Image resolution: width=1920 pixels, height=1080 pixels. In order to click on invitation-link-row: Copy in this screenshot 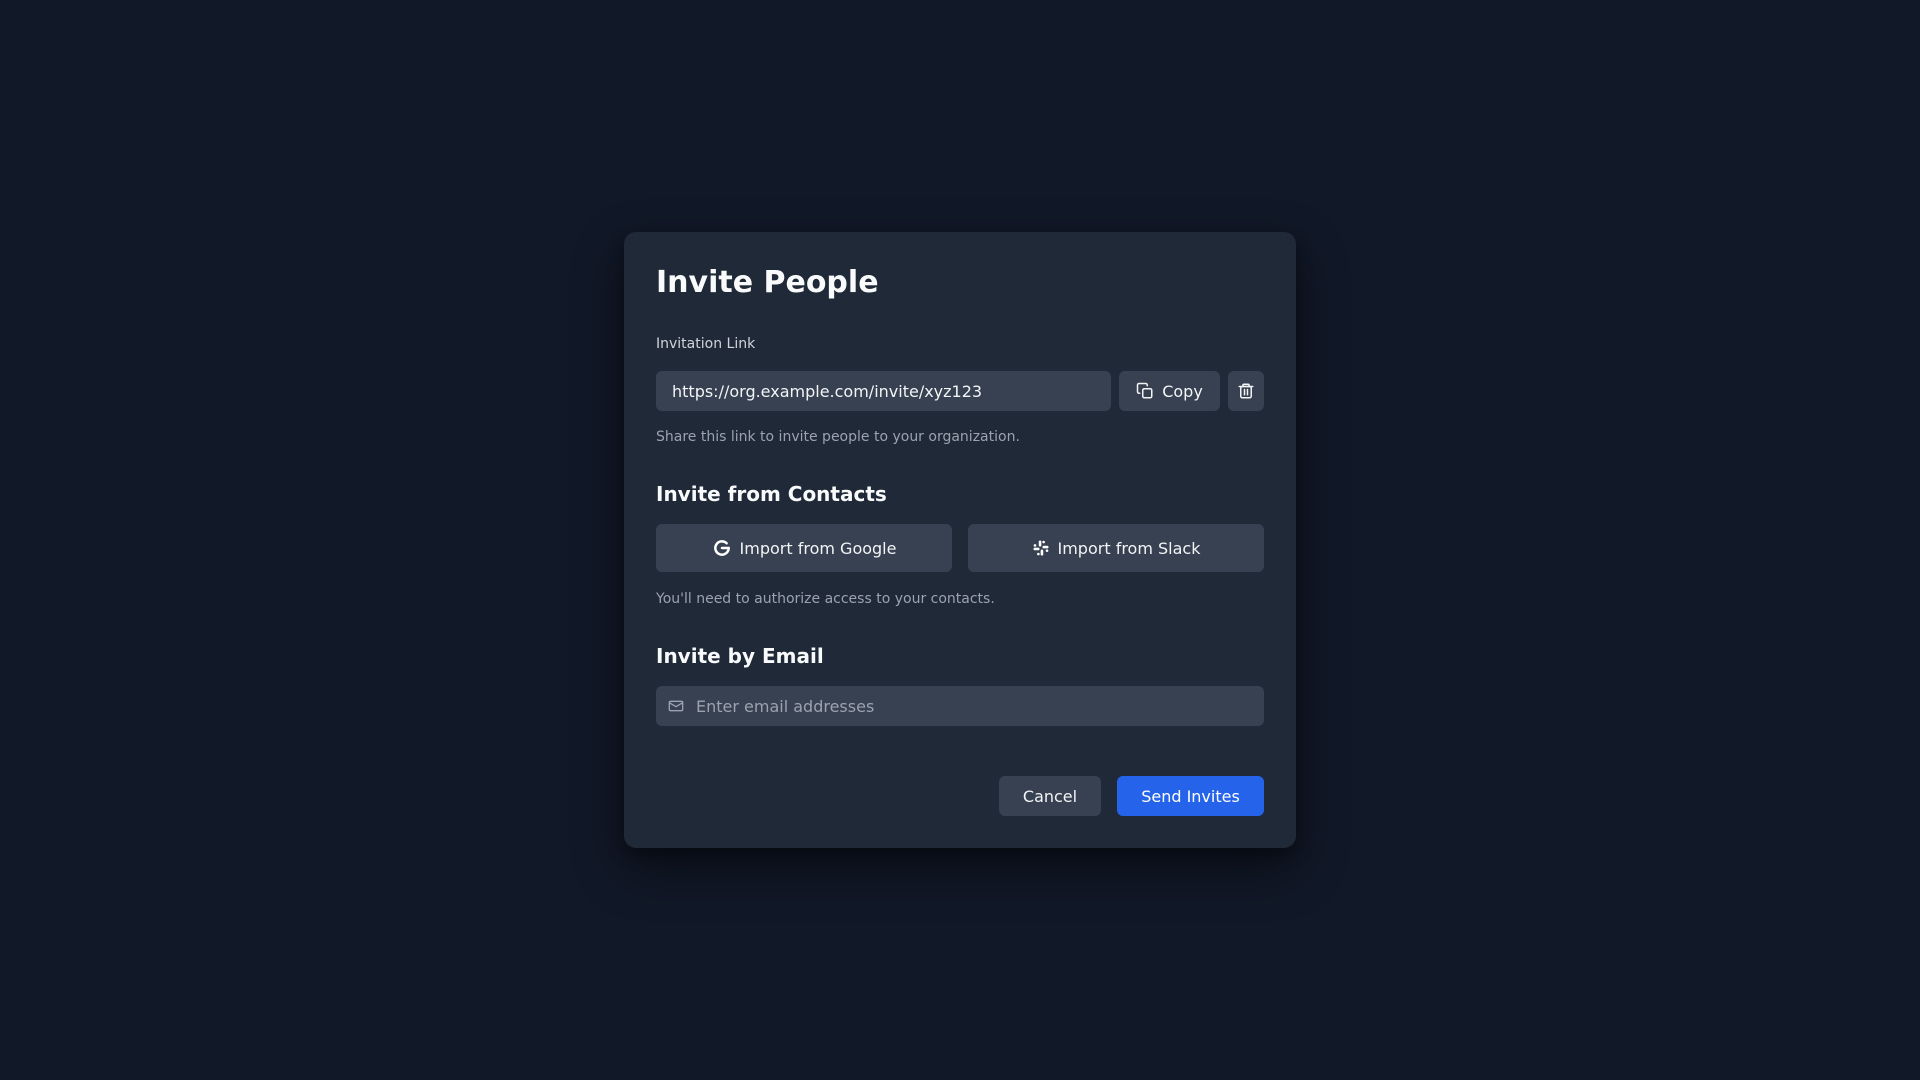, I will do `click(960, 391)`.